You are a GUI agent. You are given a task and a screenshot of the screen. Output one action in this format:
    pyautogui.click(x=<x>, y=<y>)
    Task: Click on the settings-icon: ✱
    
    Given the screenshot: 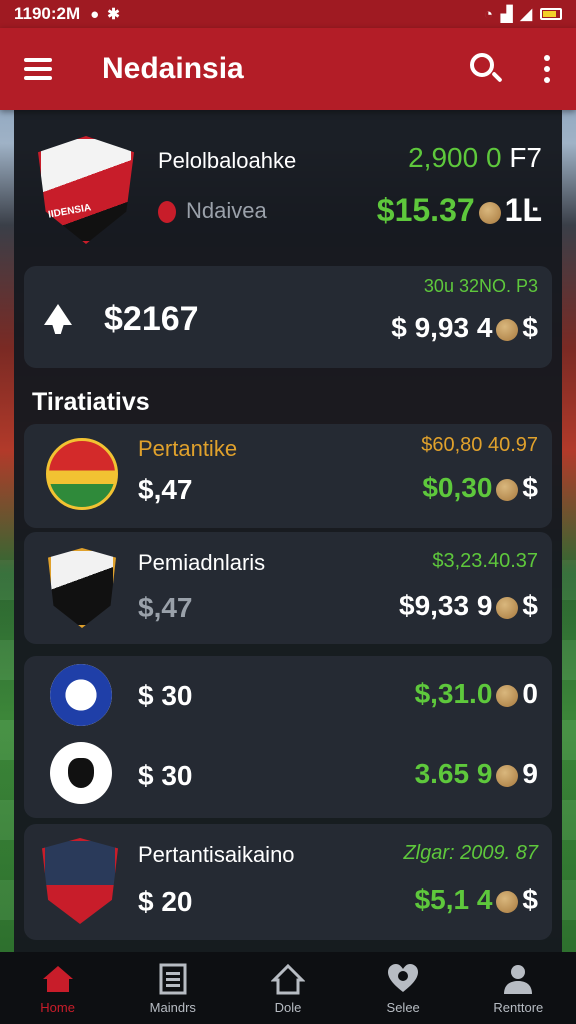 What is the action you would take?
    pyautogui.click(x=113, y=14)
    